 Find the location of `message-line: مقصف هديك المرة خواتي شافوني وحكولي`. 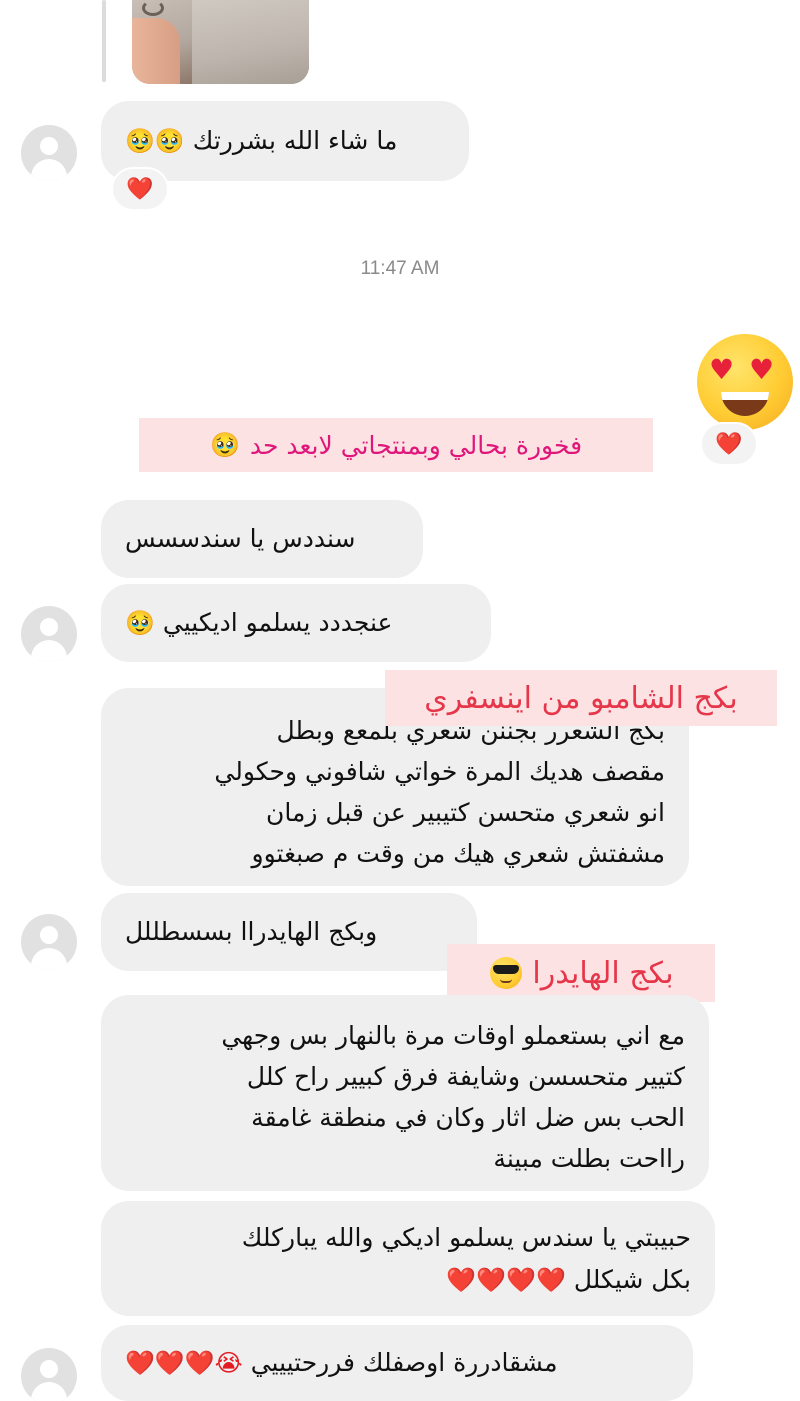

message-line: مقصف هديك المرة خواتي شافوني وحكولي is located at coordinates (439, 771).